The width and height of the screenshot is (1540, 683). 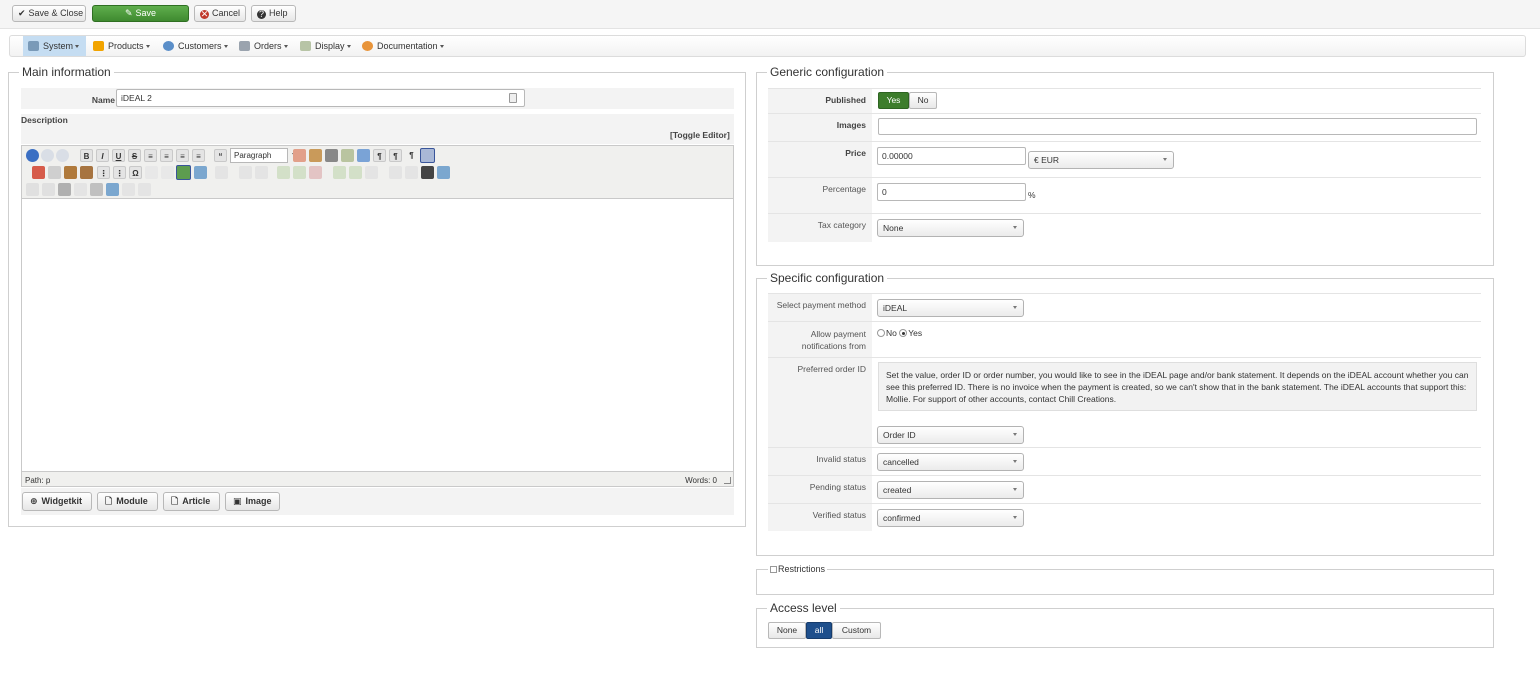 I want to click on redo-icon, so click(x=62, y=155).